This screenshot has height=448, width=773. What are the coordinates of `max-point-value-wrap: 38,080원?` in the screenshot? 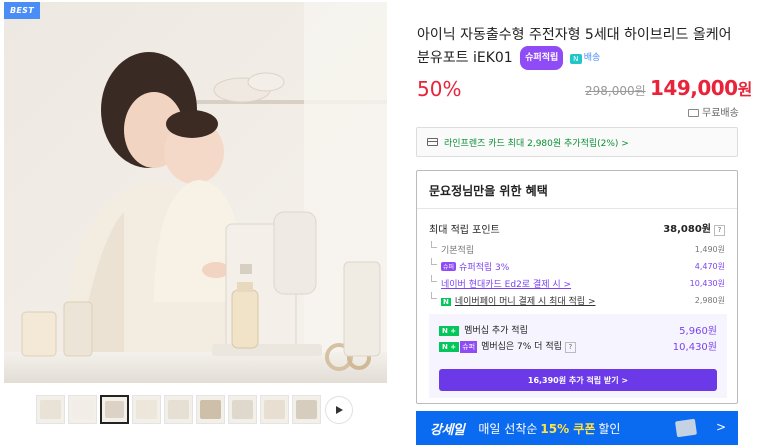 It's located at (694, 228).